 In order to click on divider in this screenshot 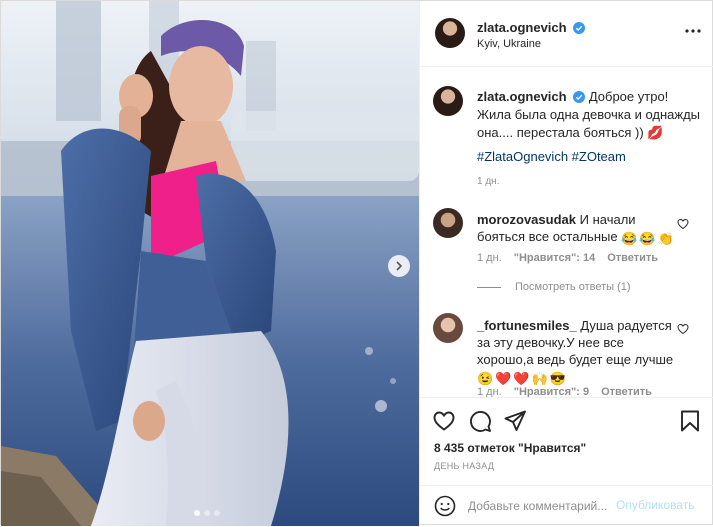, I will do `click(489, 287)`.